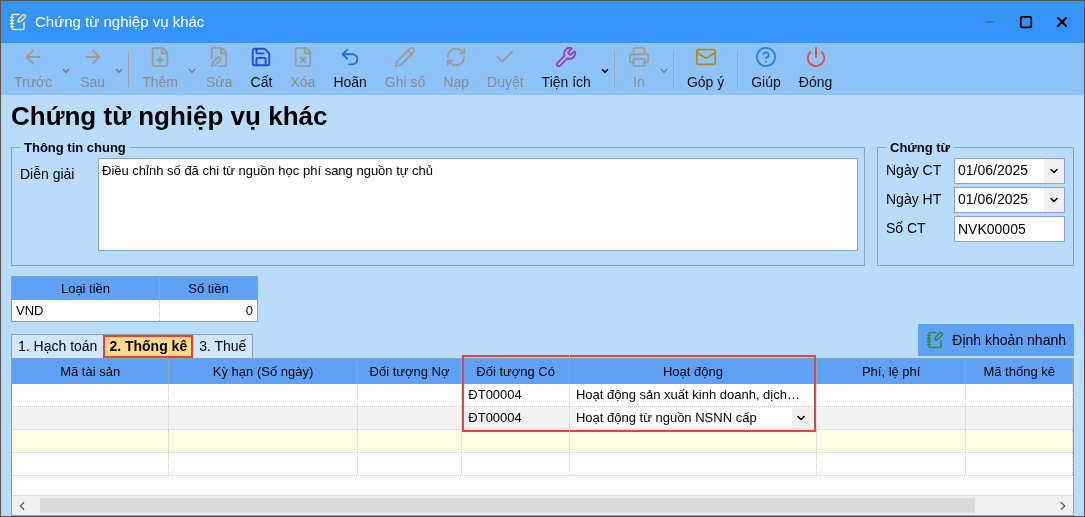  Describe the element at coordinates (920, 148) in the screenshot. I see `group-title: Chứng từ` at that location.